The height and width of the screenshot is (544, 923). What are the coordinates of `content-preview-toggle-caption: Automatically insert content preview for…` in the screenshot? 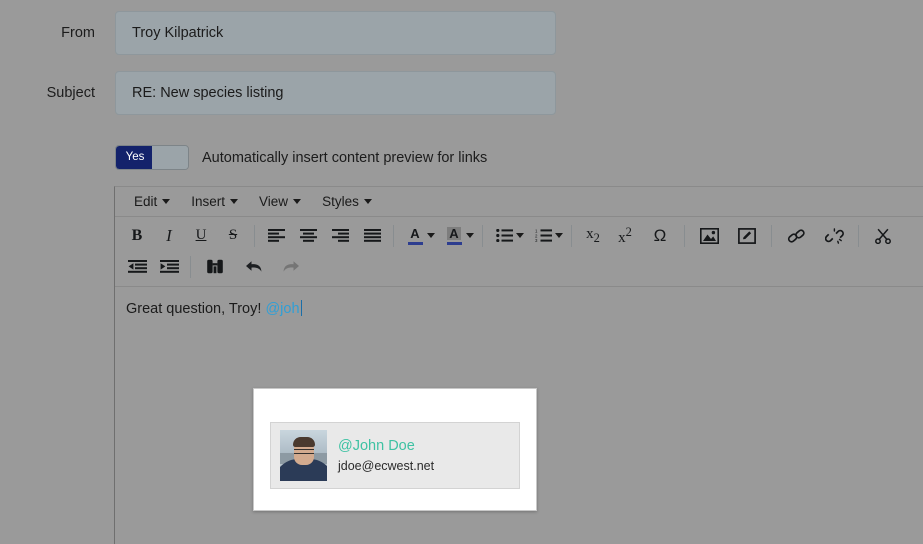 It's located at (345, 157).